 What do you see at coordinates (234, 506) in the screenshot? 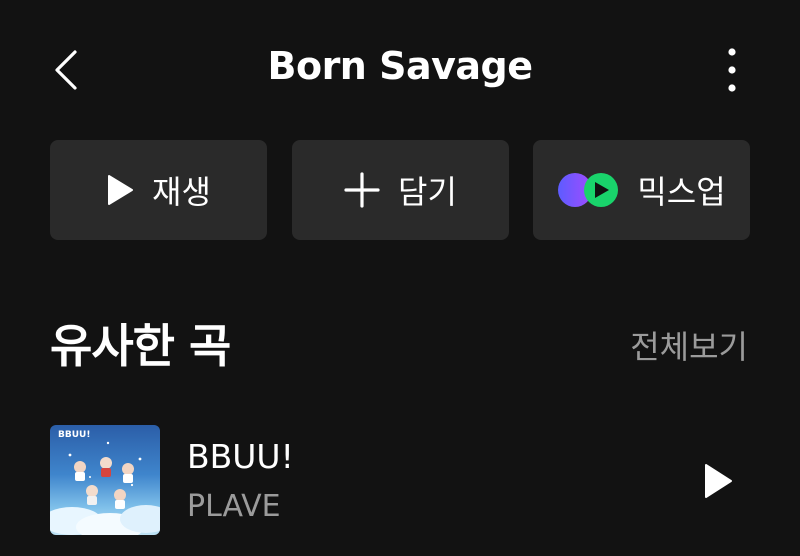
I see `track-artist: PLAVE` at bounding box center [234, 506].